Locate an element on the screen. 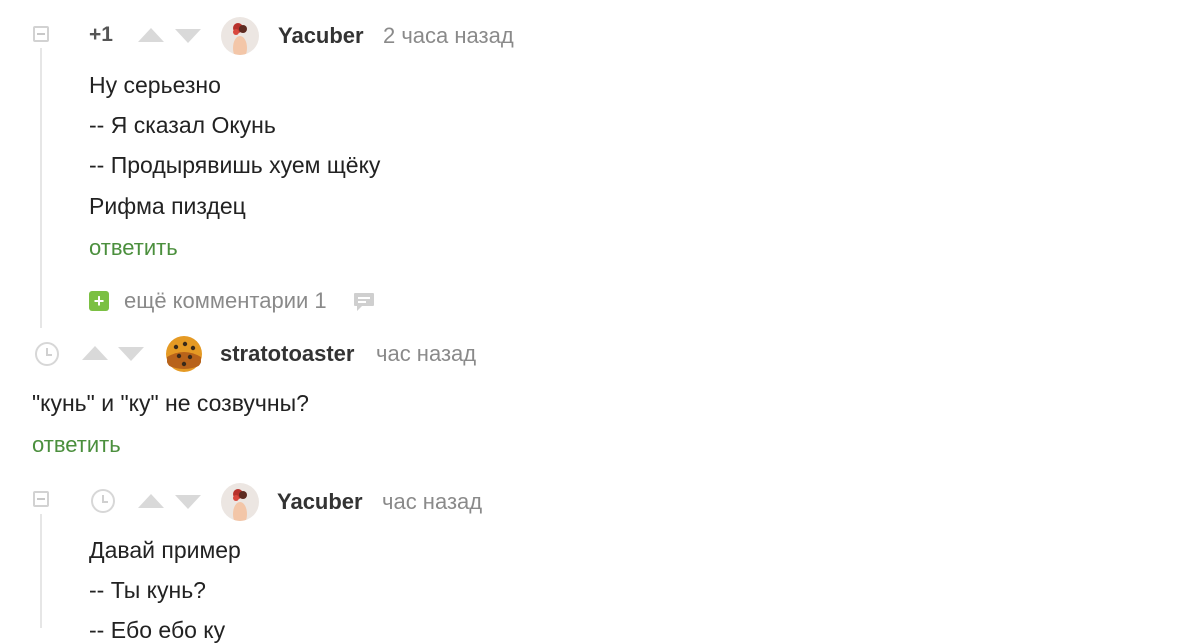  comment-text-line: Рифма пиздец is located at coordinates (167, 206).